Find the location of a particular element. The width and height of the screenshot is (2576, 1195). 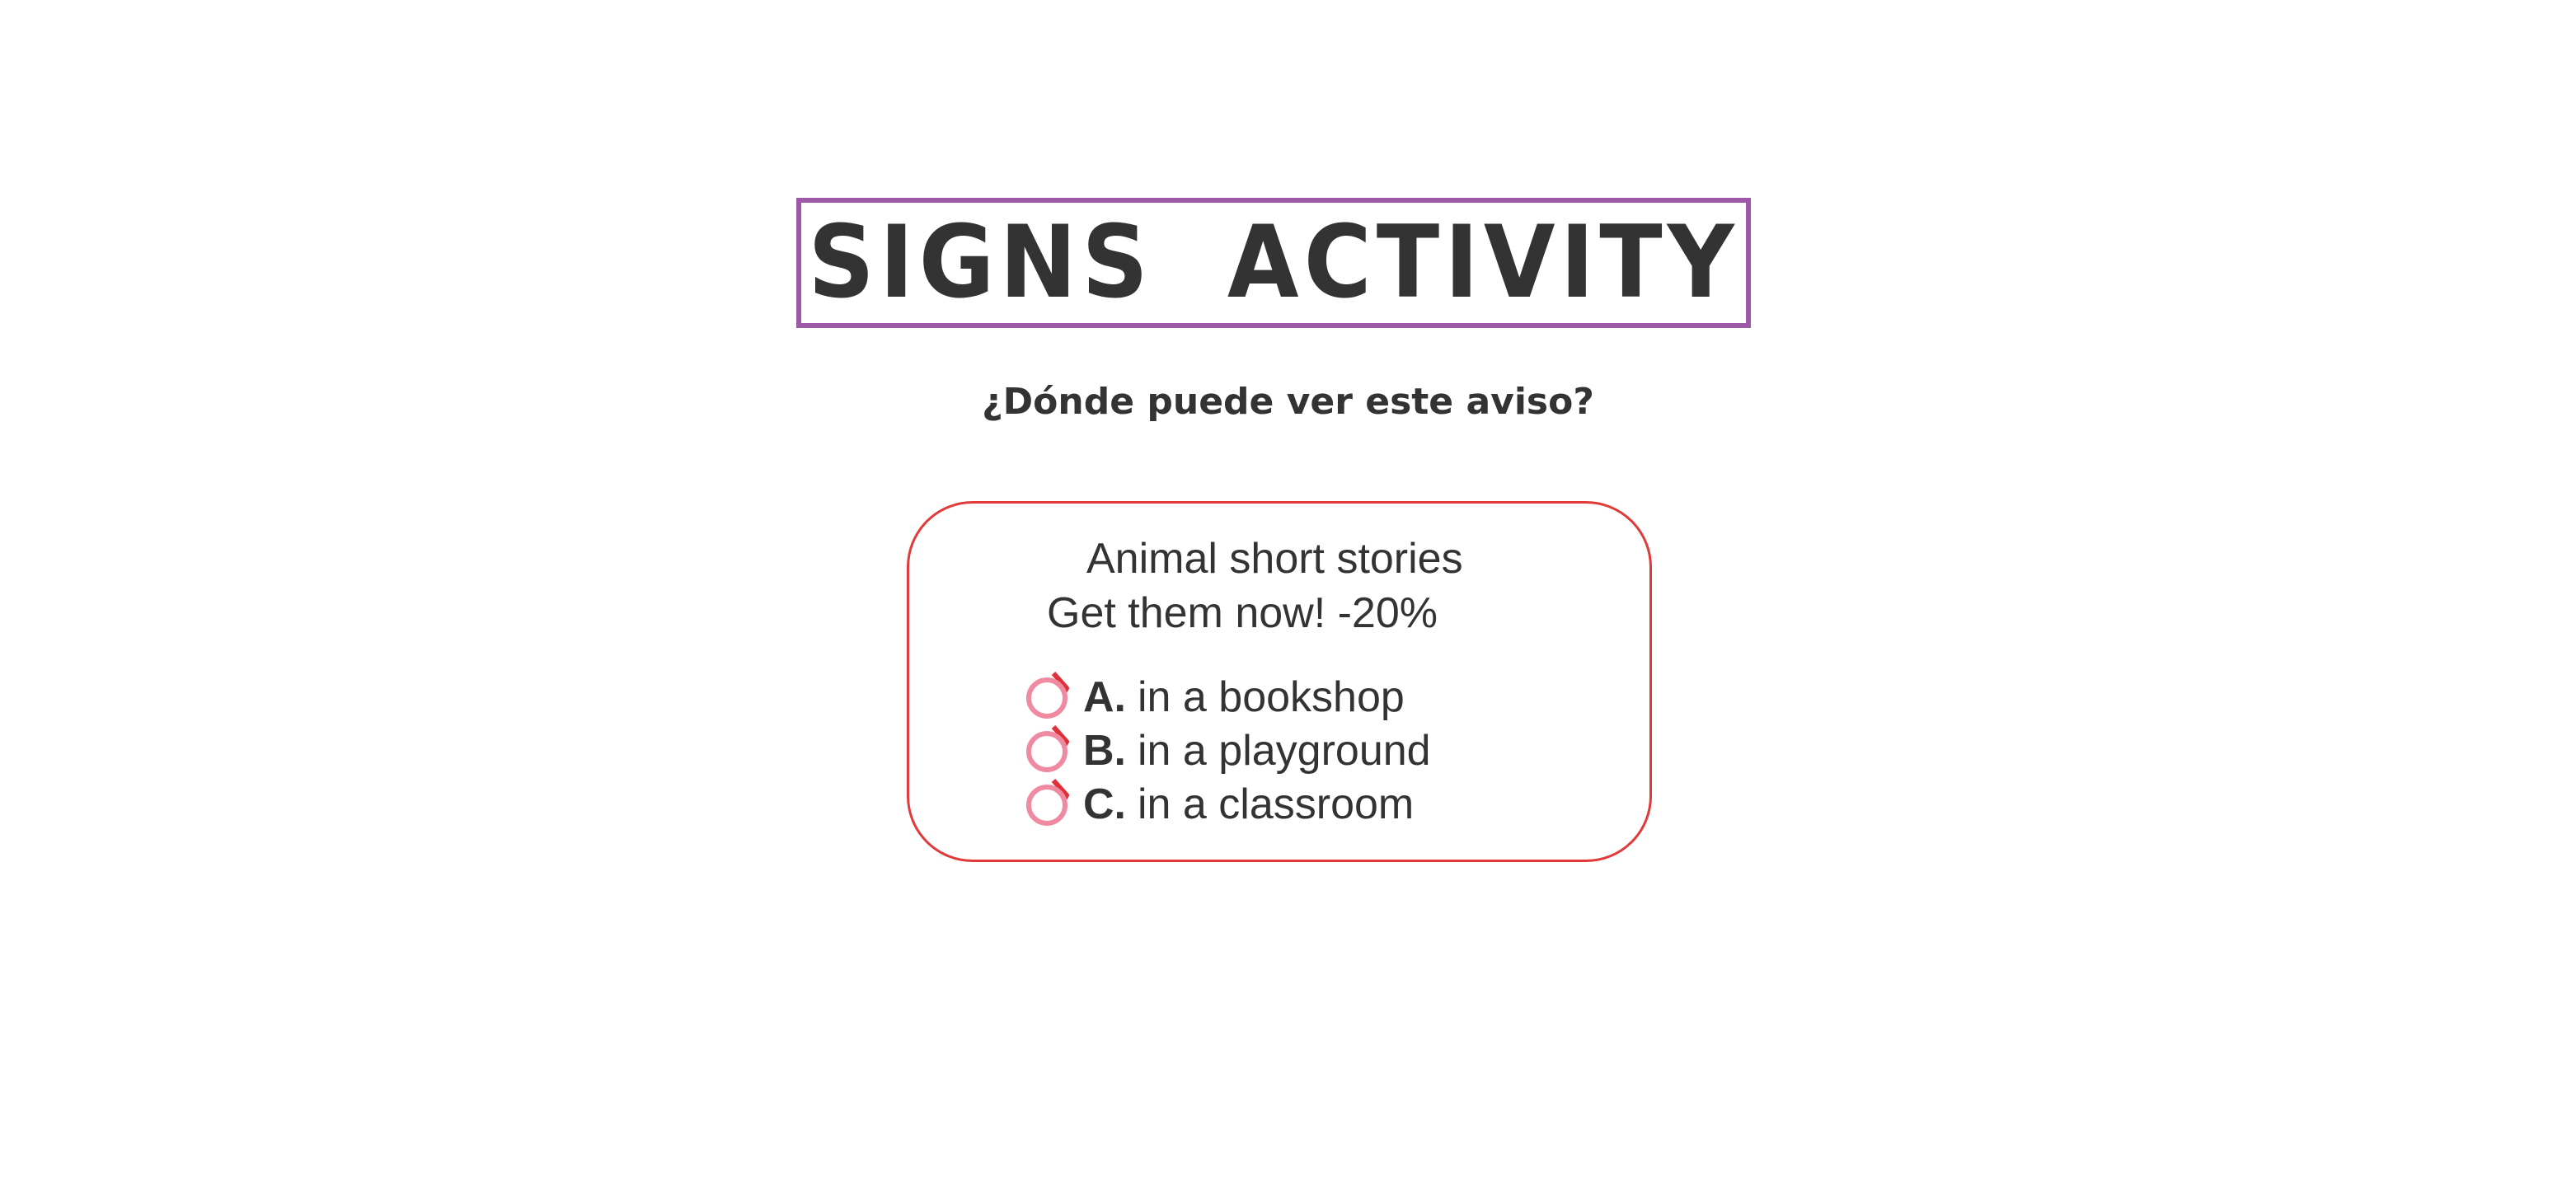

page-title: SIGNS ACTIVITY is located at coordinates (1274, 262).